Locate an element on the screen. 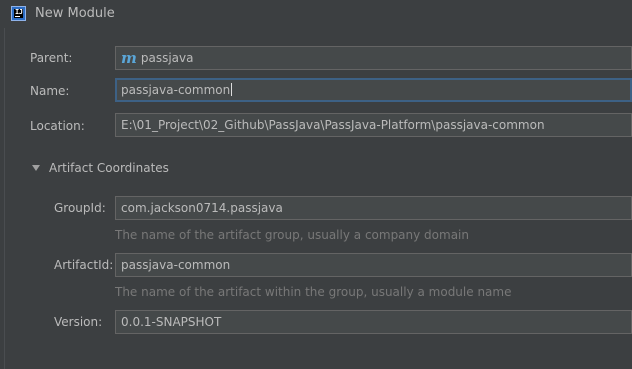 The image size is (632, 369). artifactid-value: passjava-common is located at coordinates (176, 265).